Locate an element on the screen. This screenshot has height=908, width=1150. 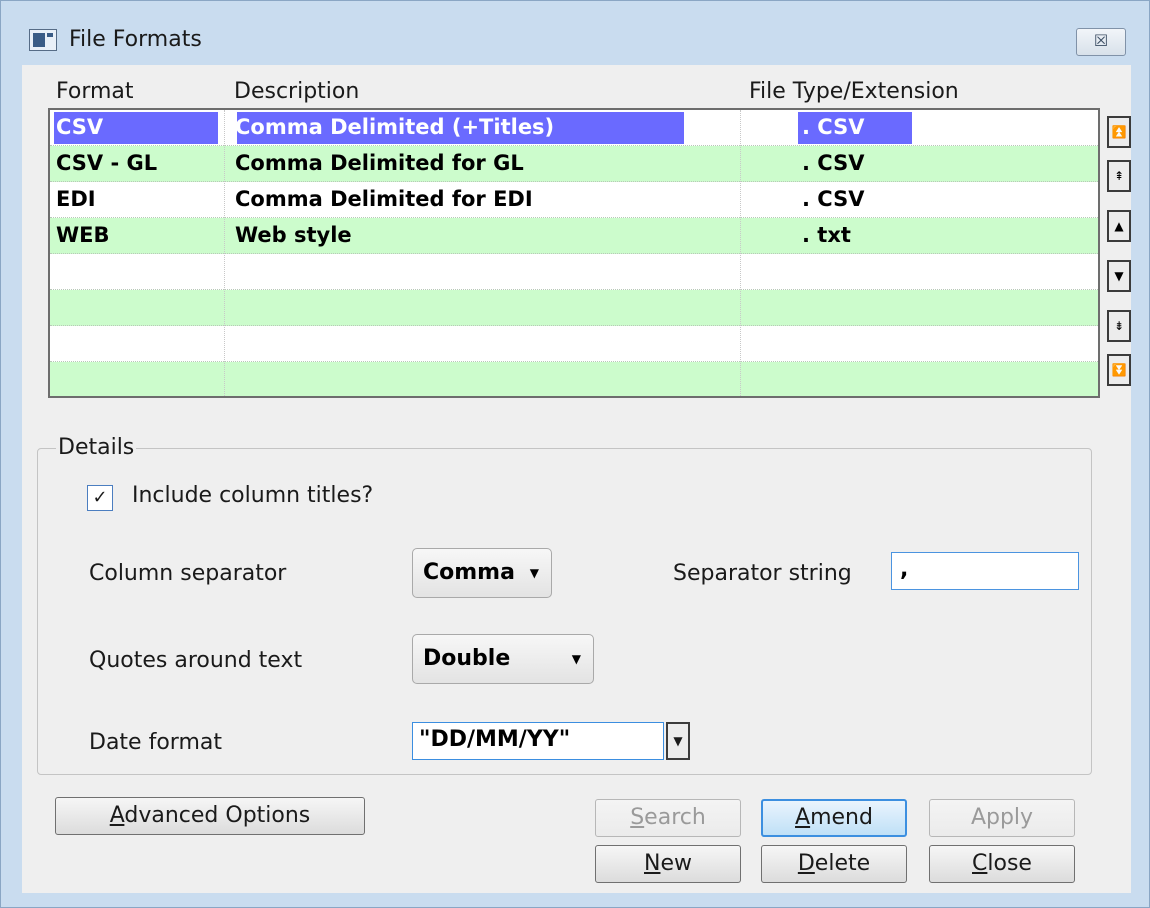
mnemonic-letter: C is located at coordinates (980, 863).